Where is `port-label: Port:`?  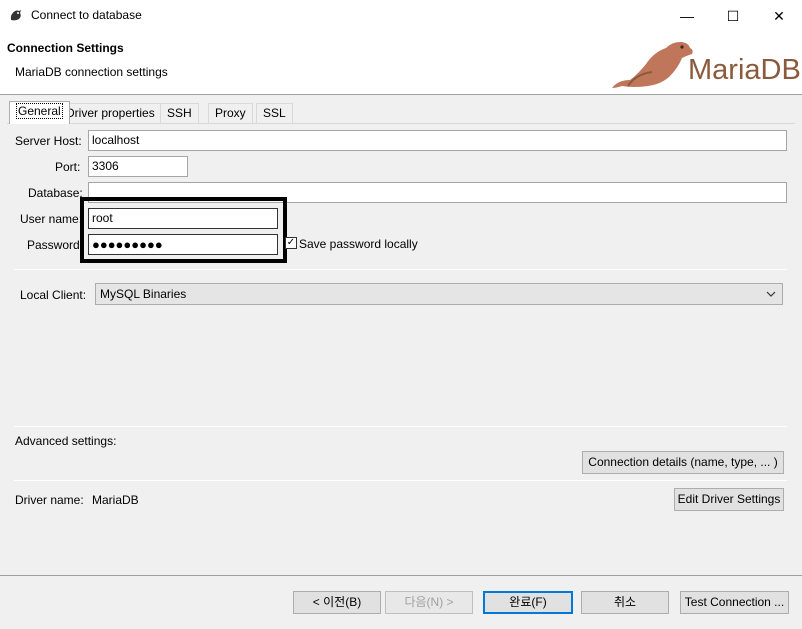
port-label: Port: is located at coordinates (68, 167).